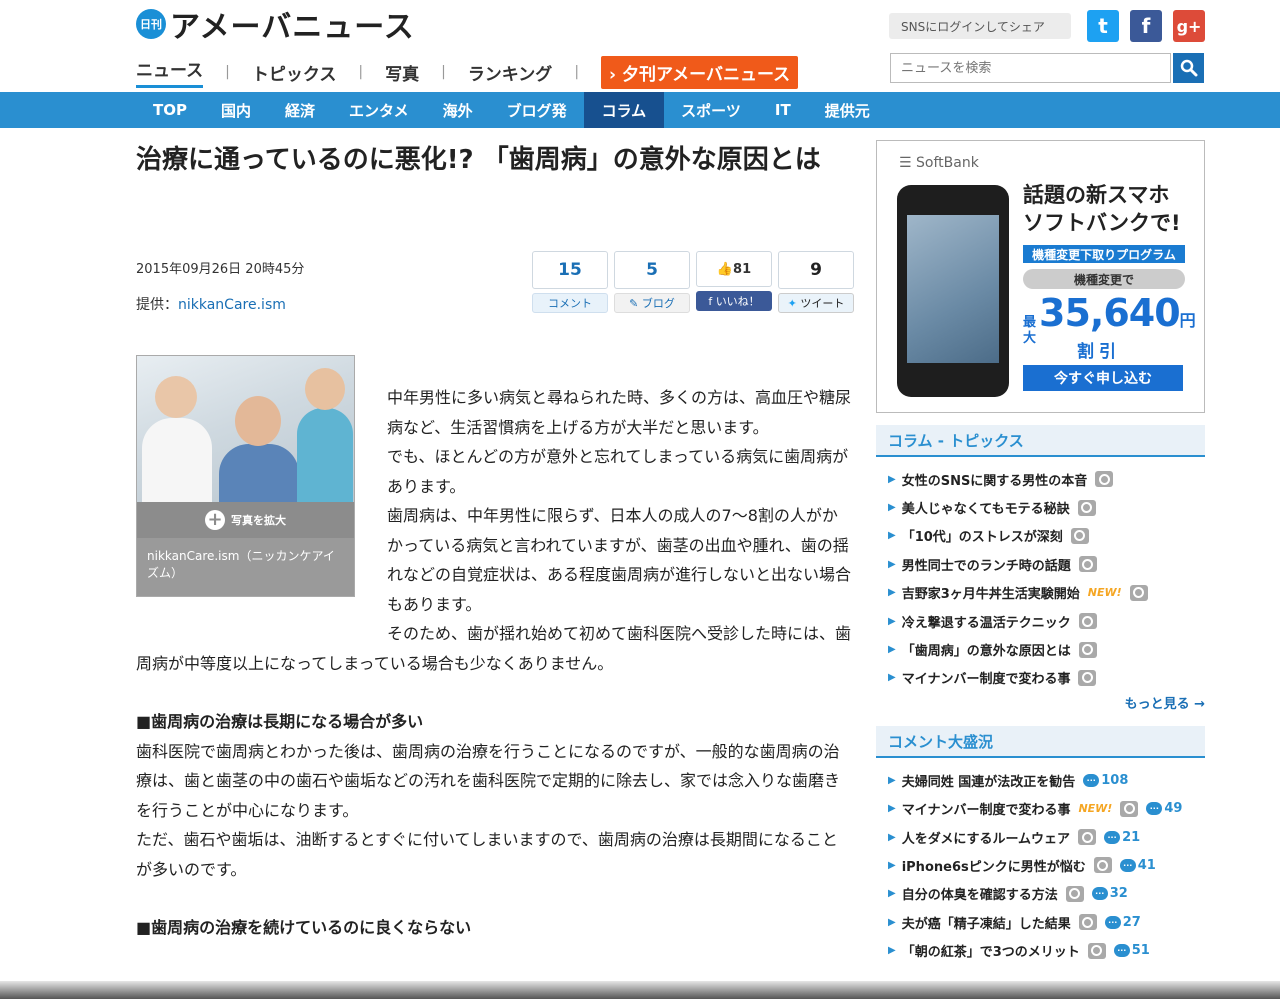  I want to click on category-it: IT, so click(783, 110).